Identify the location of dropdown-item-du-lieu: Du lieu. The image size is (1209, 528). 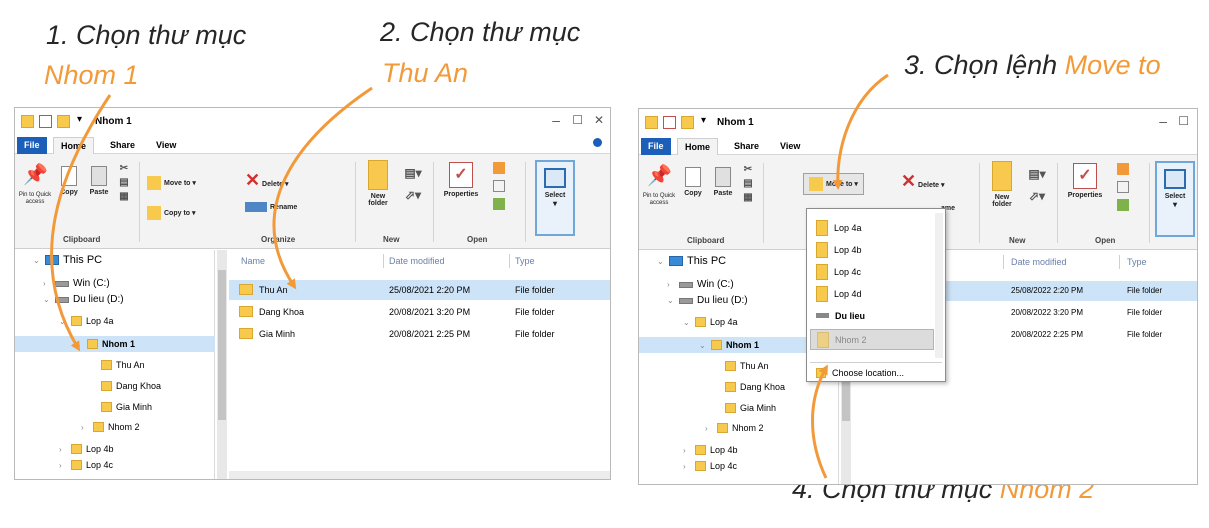
(872, 315).